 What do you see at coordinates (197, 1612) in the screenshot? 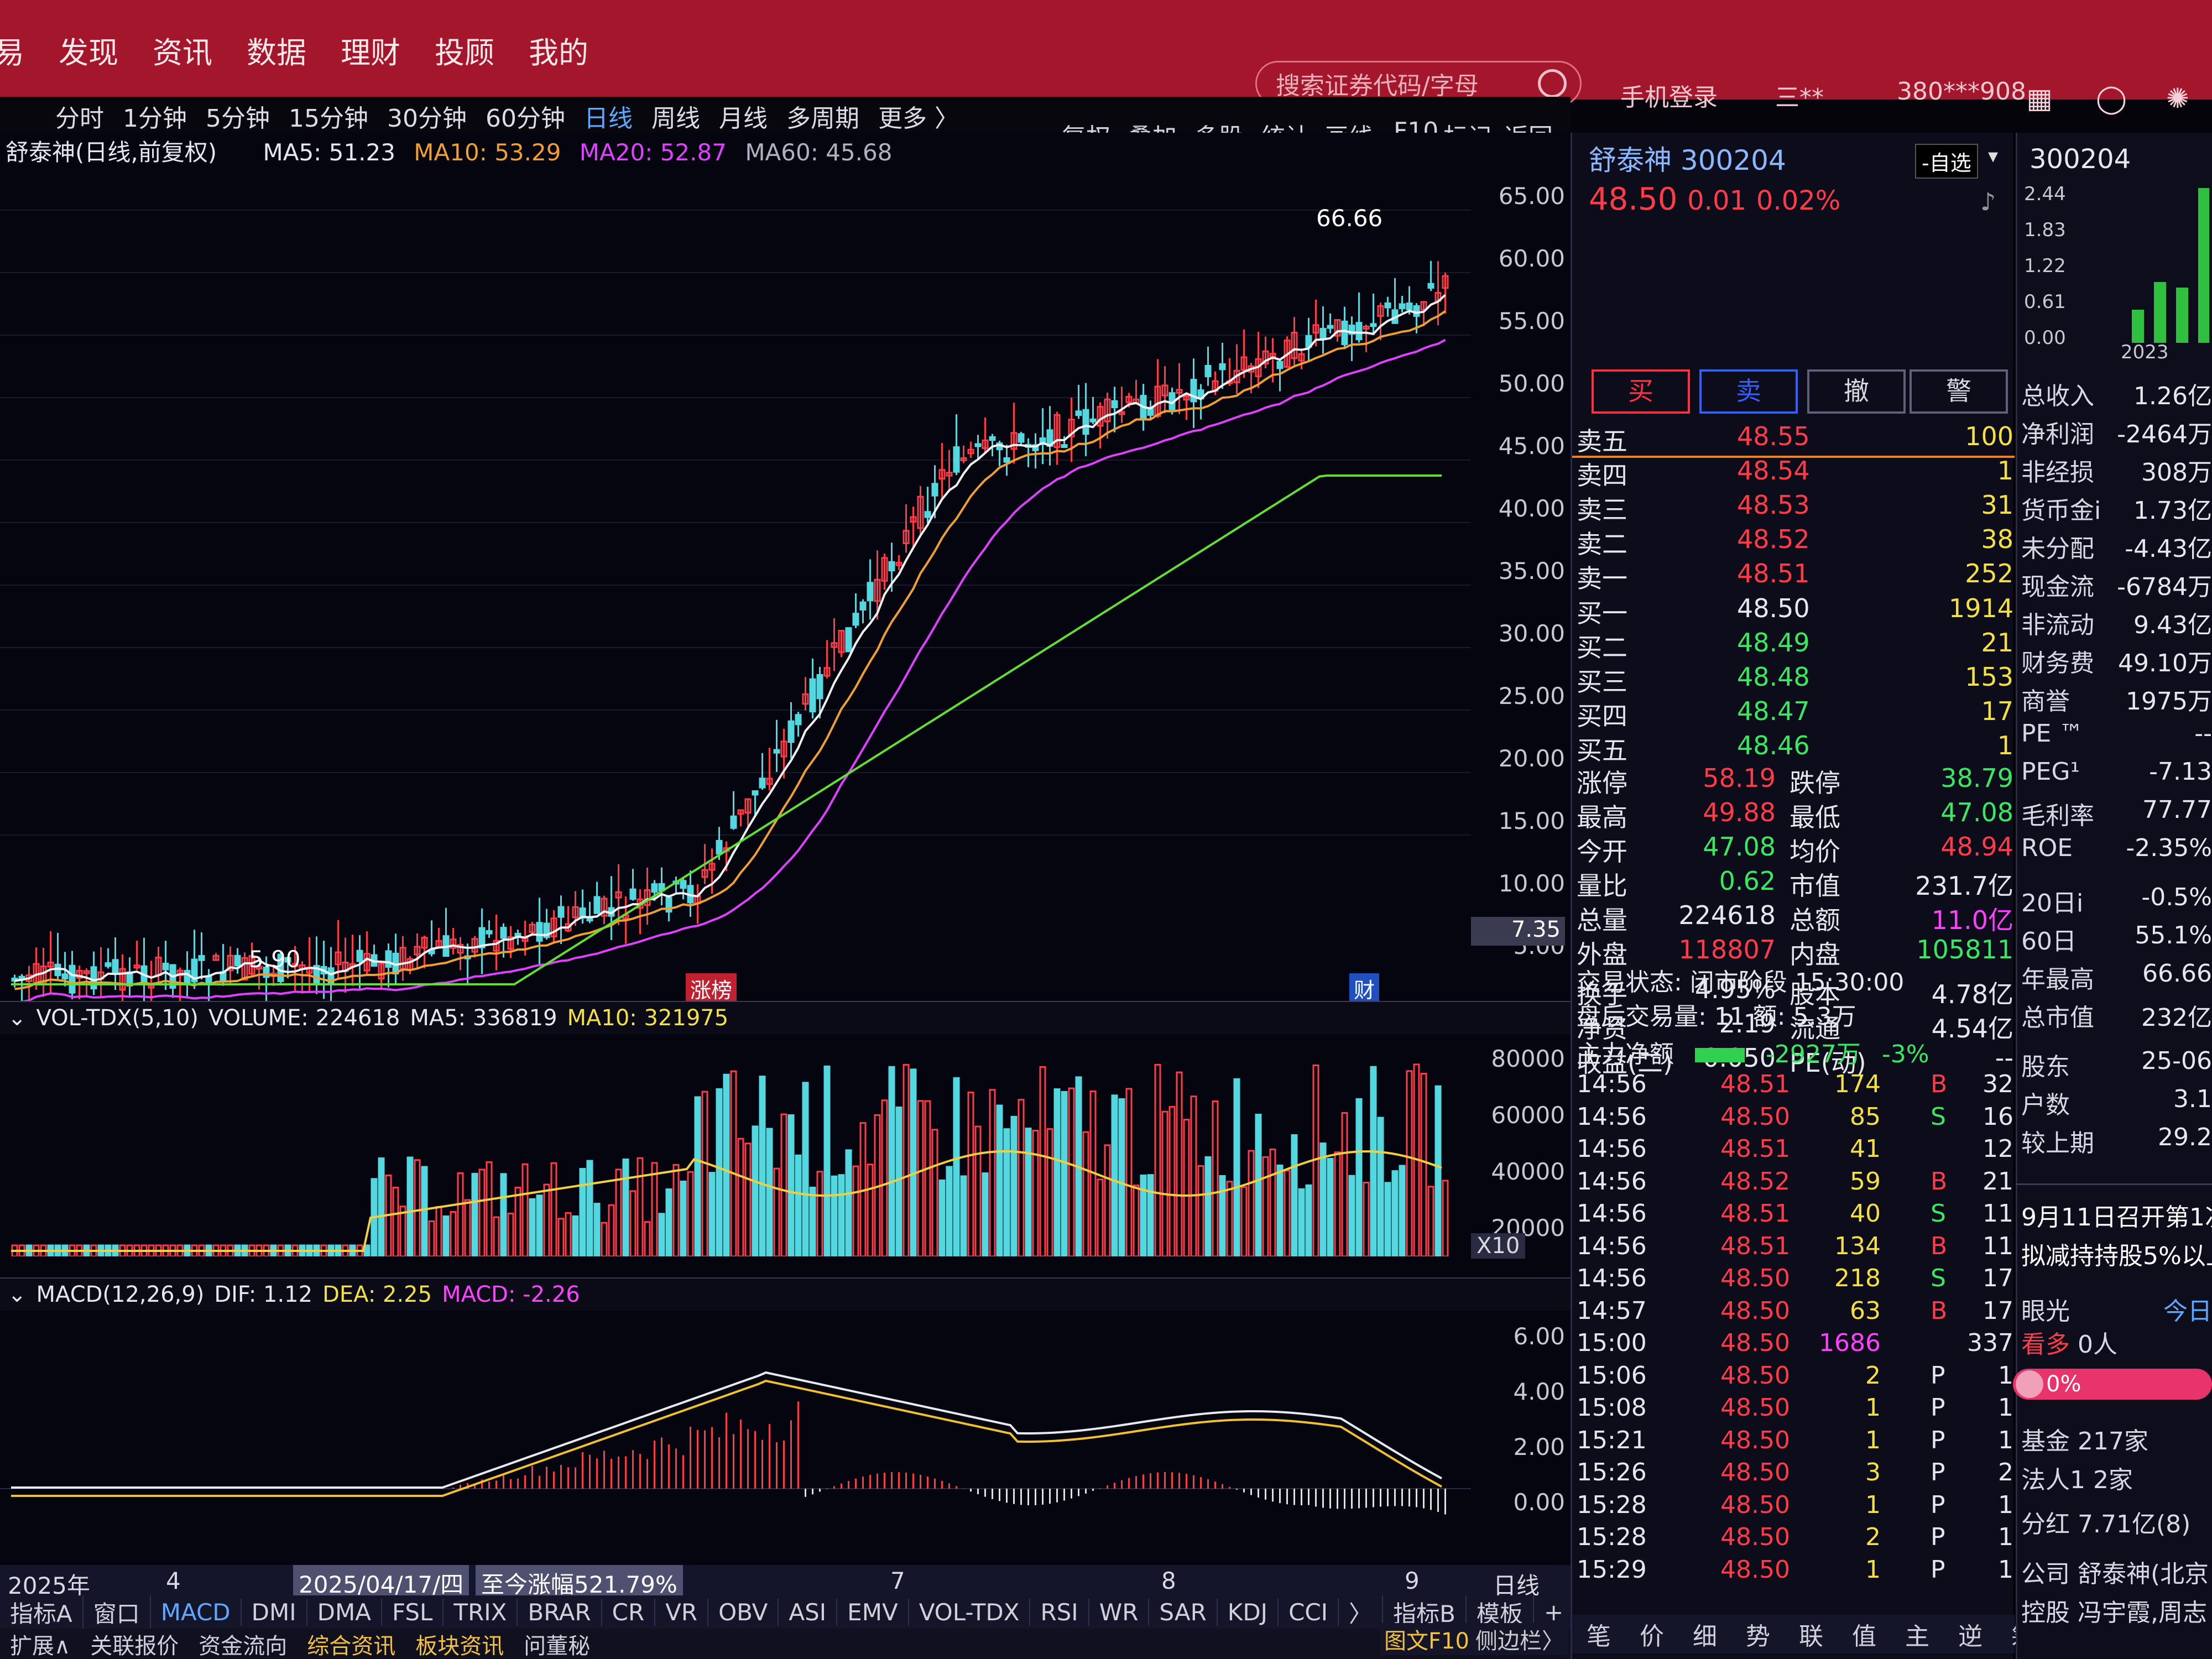
I see `indicator-tab: MACD` at bounding box center [197, 1612].